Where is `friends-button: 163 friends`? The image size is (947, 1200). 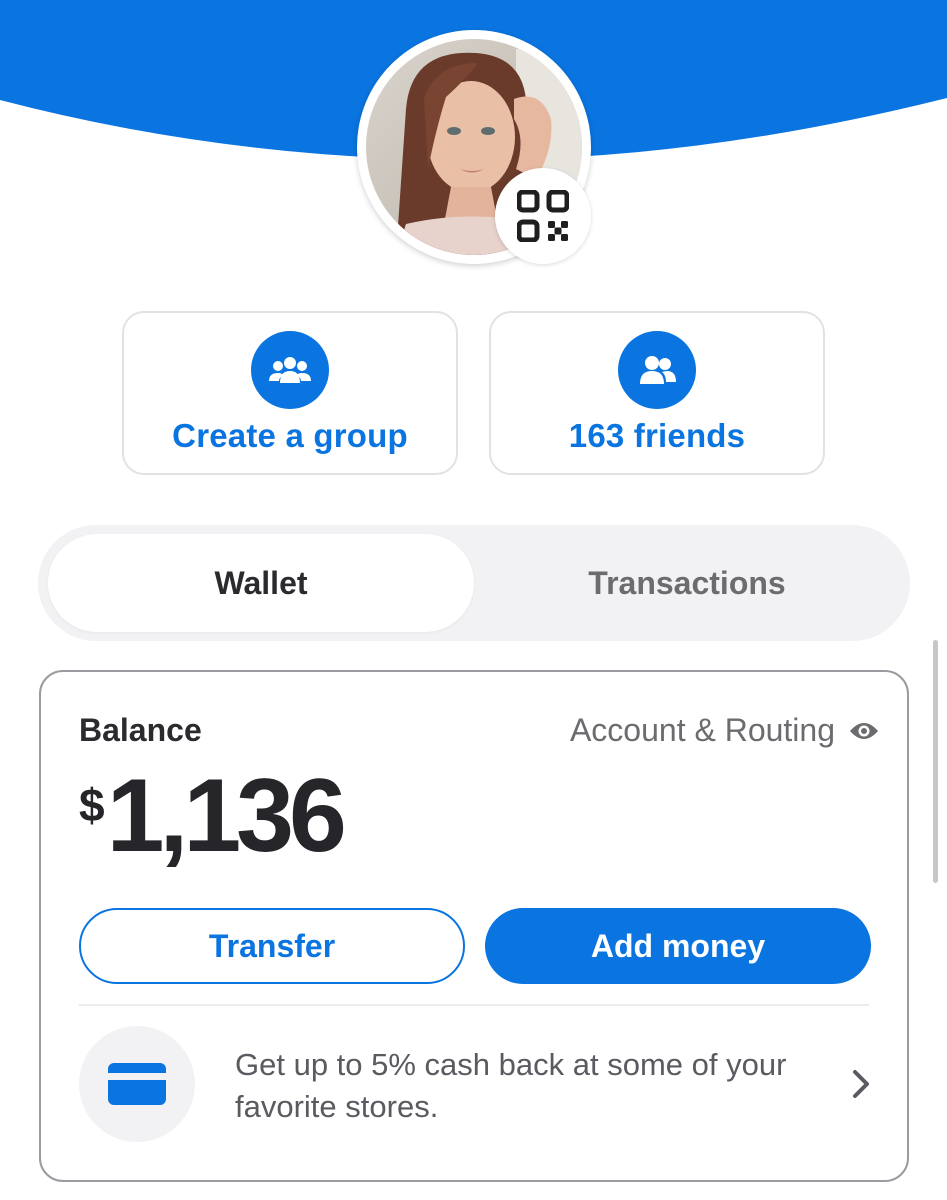
friends-button: 163 friends is located at coordinates (657, 393).